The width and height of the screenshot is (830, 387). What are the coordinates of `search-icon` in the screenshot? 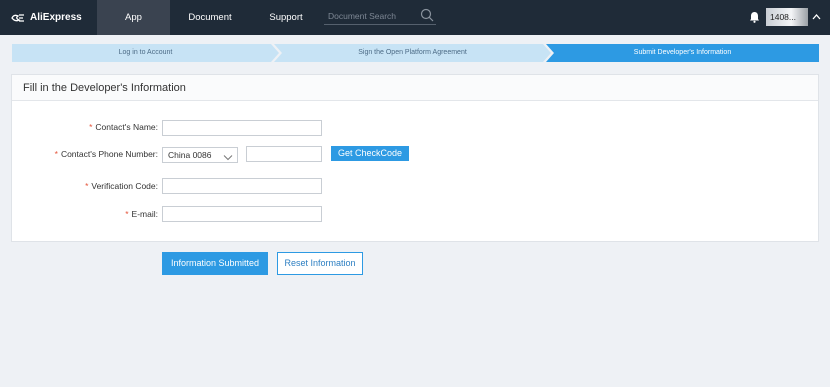 It's located at (427, 16).